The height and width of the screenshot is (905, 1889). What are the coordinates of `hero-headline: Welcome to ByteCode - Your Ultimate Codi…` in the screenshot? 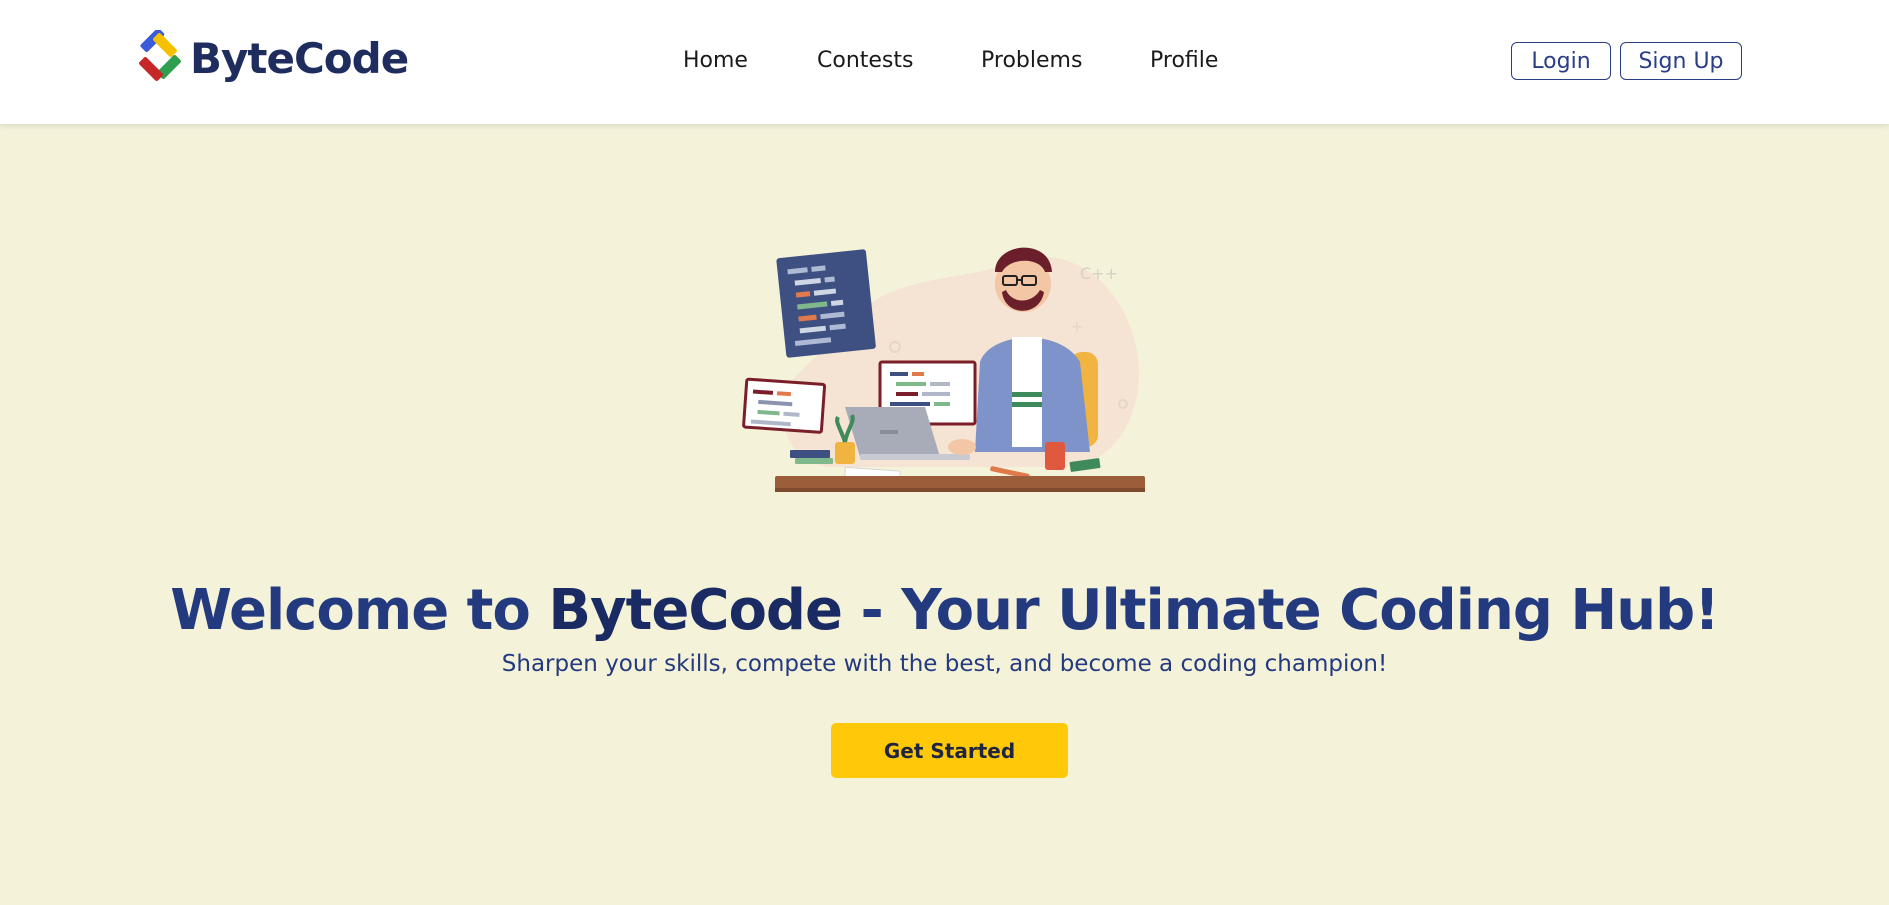 It's located at (944, 610).